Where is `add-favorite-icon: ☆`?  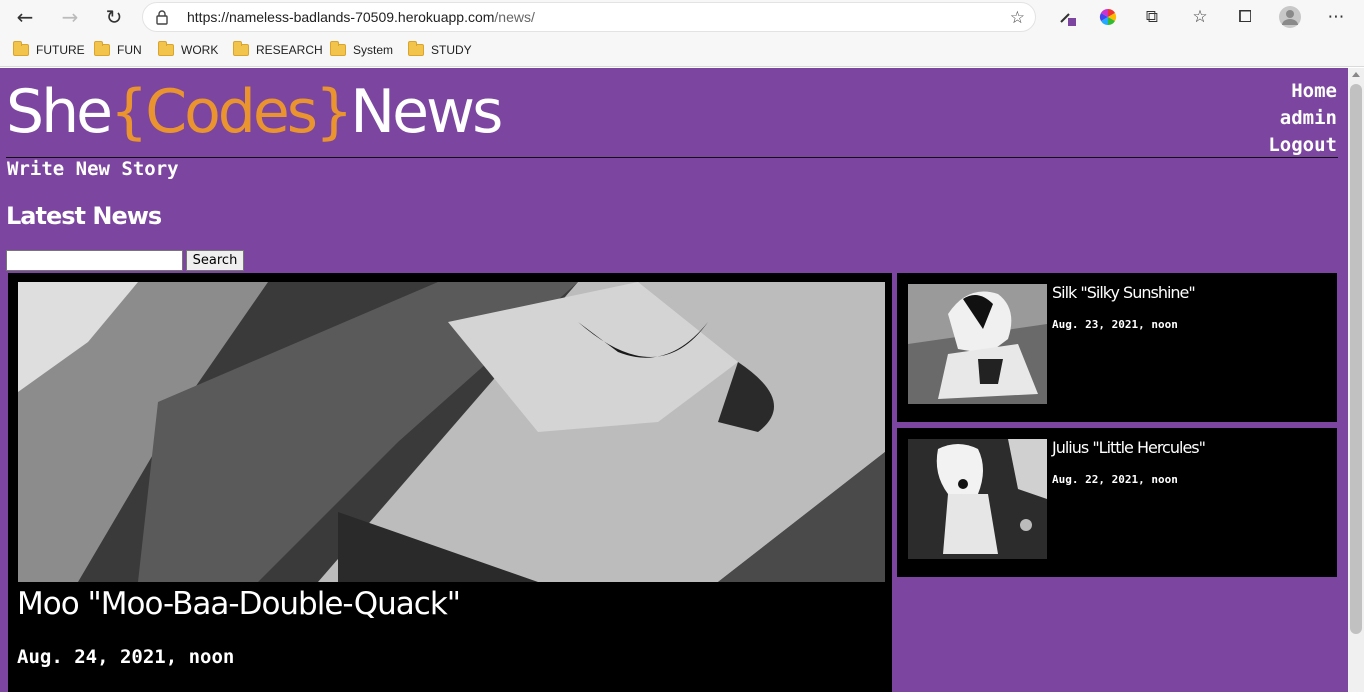
add-favorite-icon: ☆ is located at coordinates (1017, 18).